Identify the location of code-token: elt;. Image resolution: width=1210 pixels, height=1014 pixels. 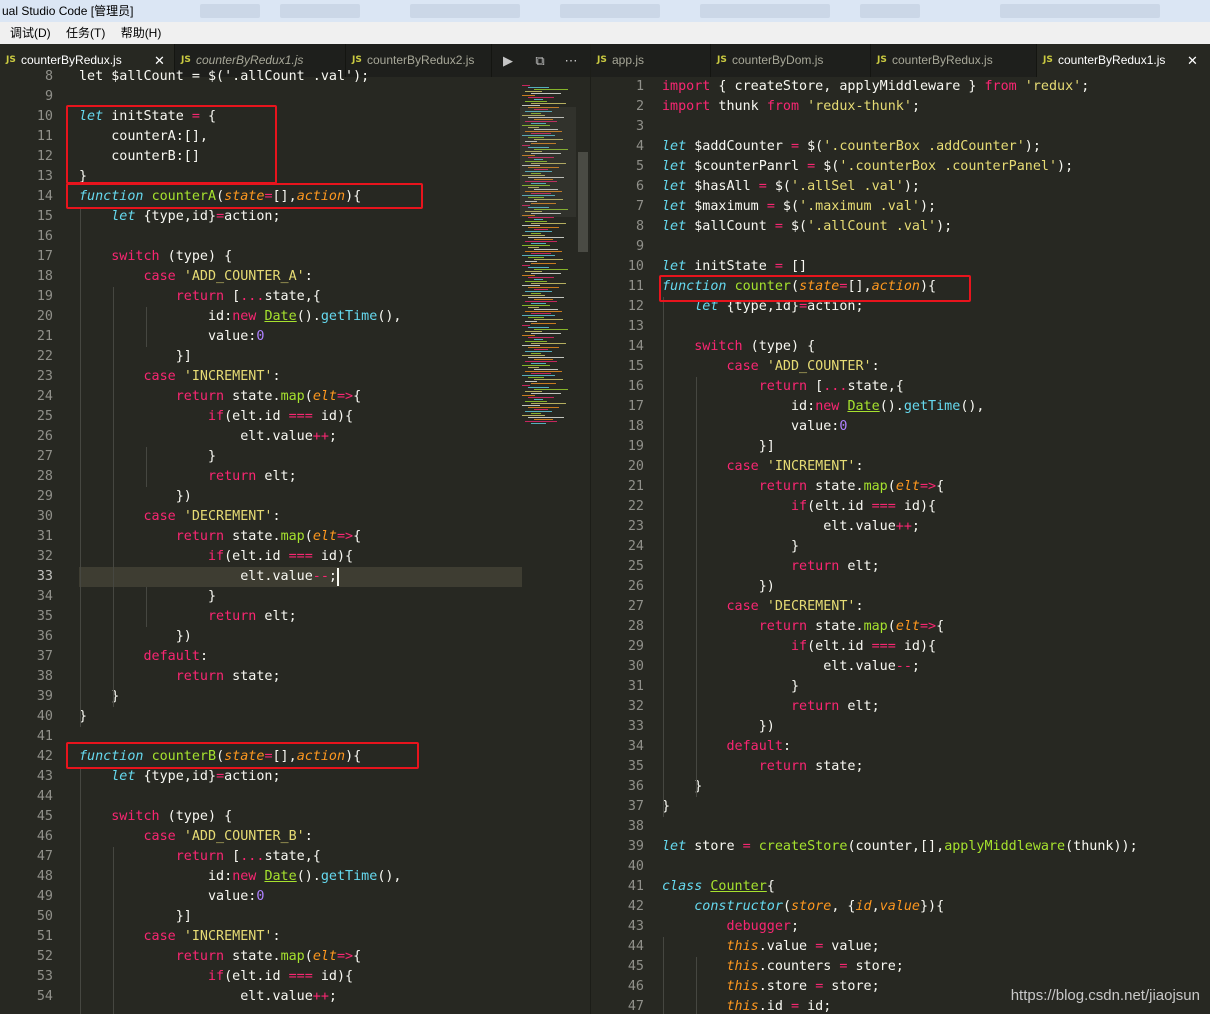
(859, 566).